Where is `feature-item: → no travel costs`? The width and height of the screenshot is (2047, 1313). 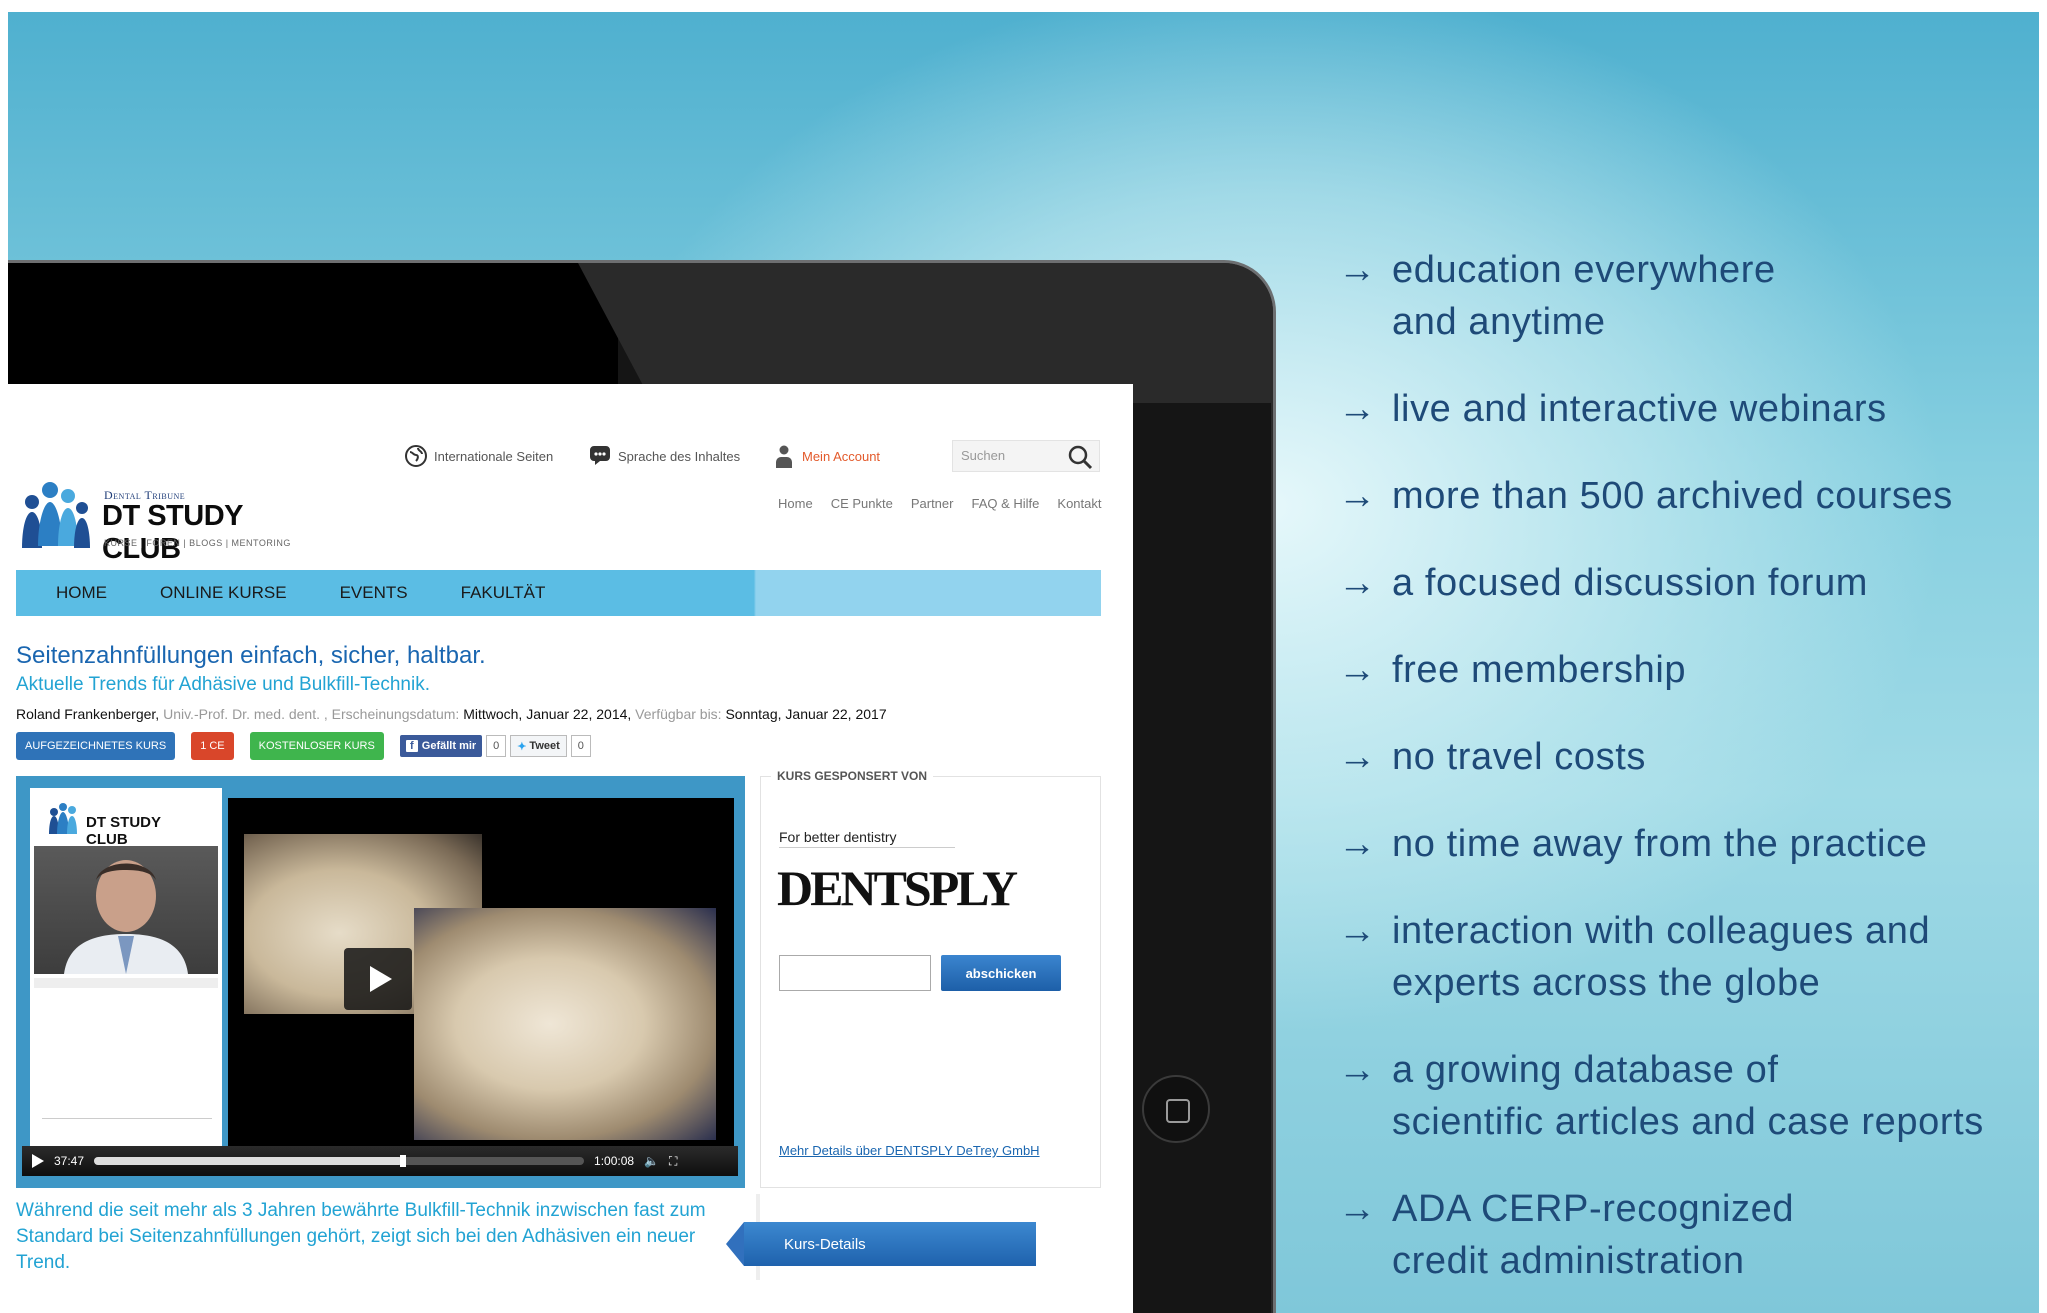
feature-item: → no travel costs is located at coordinates (1688, 757).